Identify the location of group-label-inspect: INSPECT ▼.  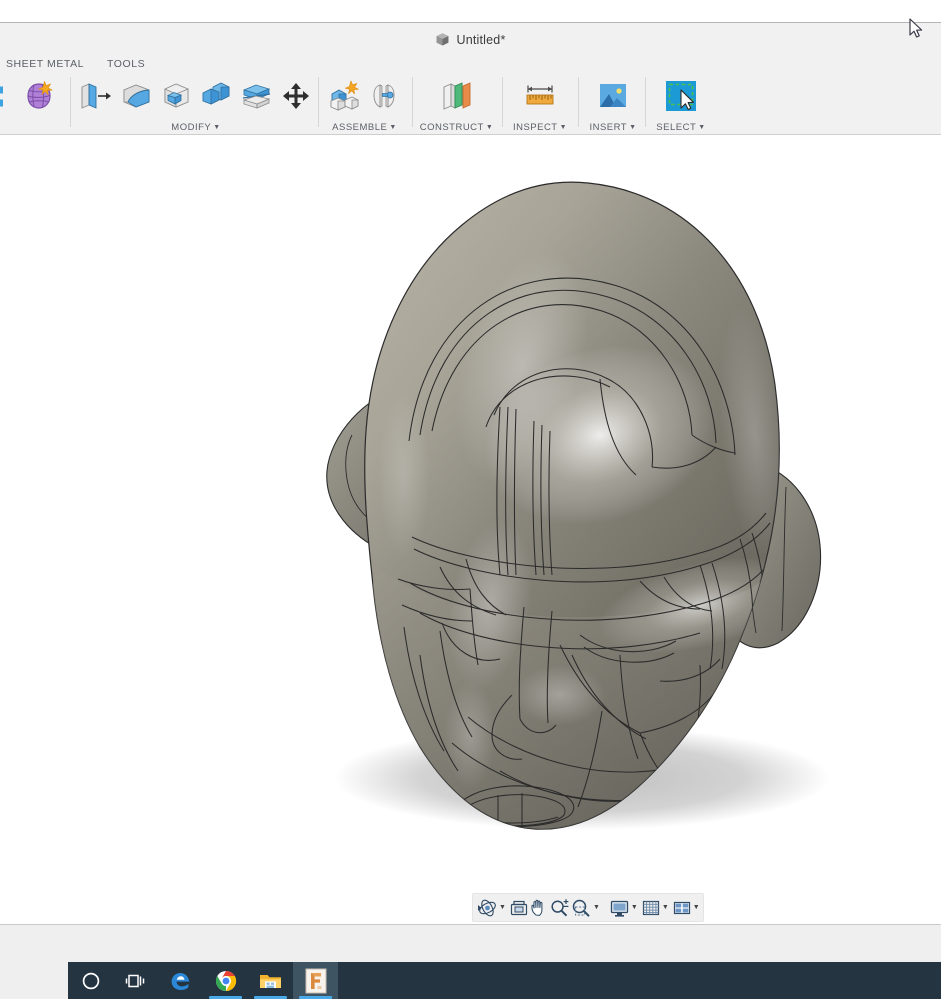
(540, 127).